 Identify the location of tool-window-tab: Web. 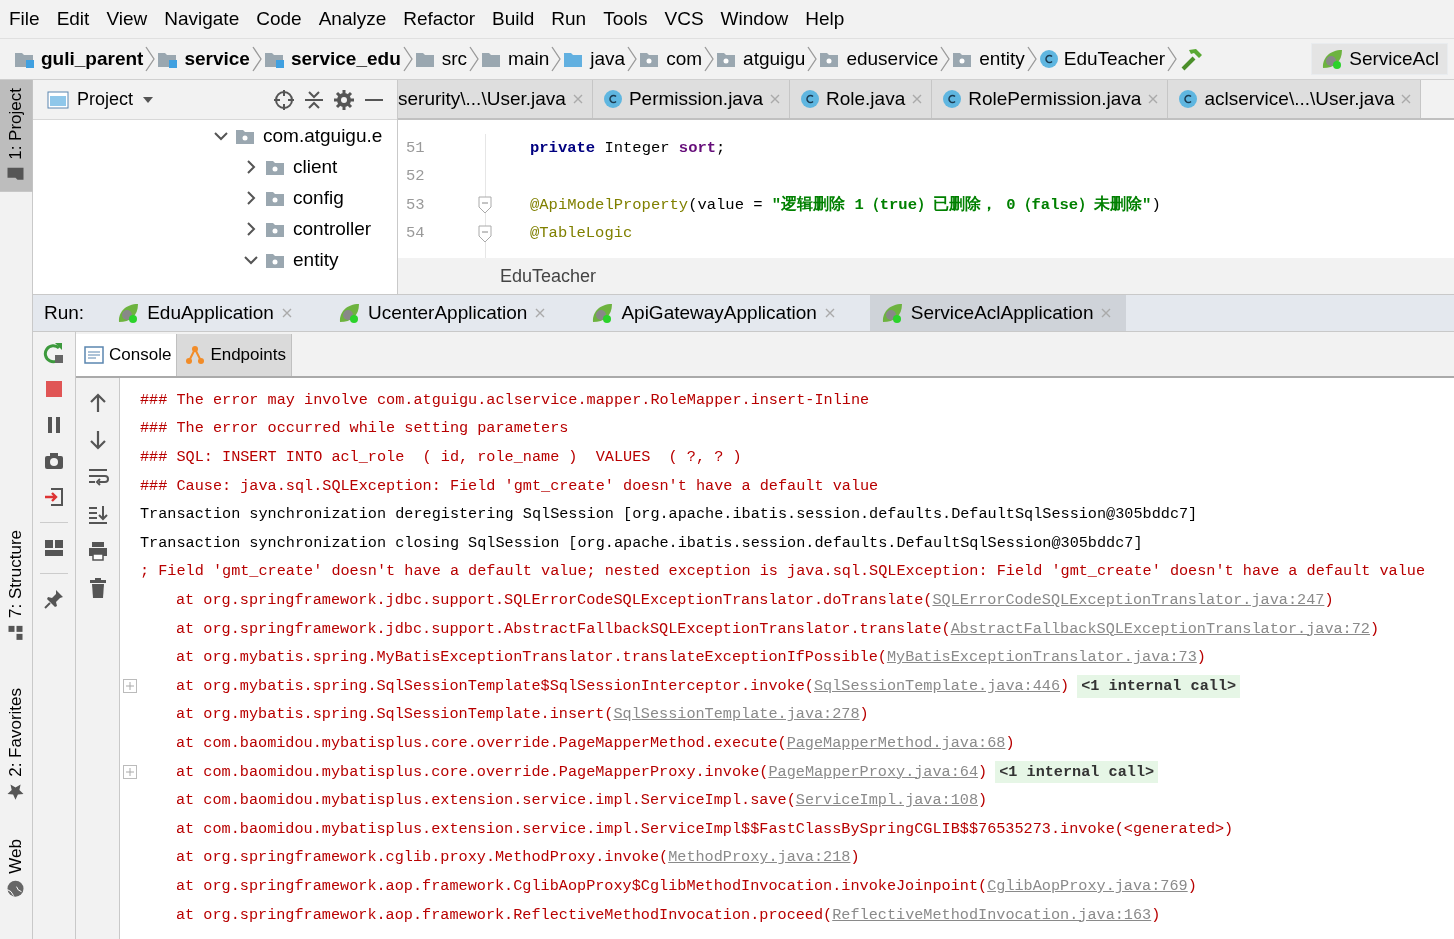
(16, 868).